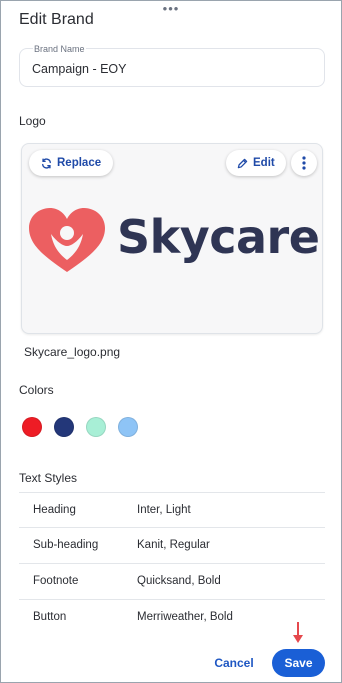 The height and width of the screenshot is (683, 342). Describe the element at coordinates (67, 240) in the screenshot. I see `heart-person-icon` at that location.